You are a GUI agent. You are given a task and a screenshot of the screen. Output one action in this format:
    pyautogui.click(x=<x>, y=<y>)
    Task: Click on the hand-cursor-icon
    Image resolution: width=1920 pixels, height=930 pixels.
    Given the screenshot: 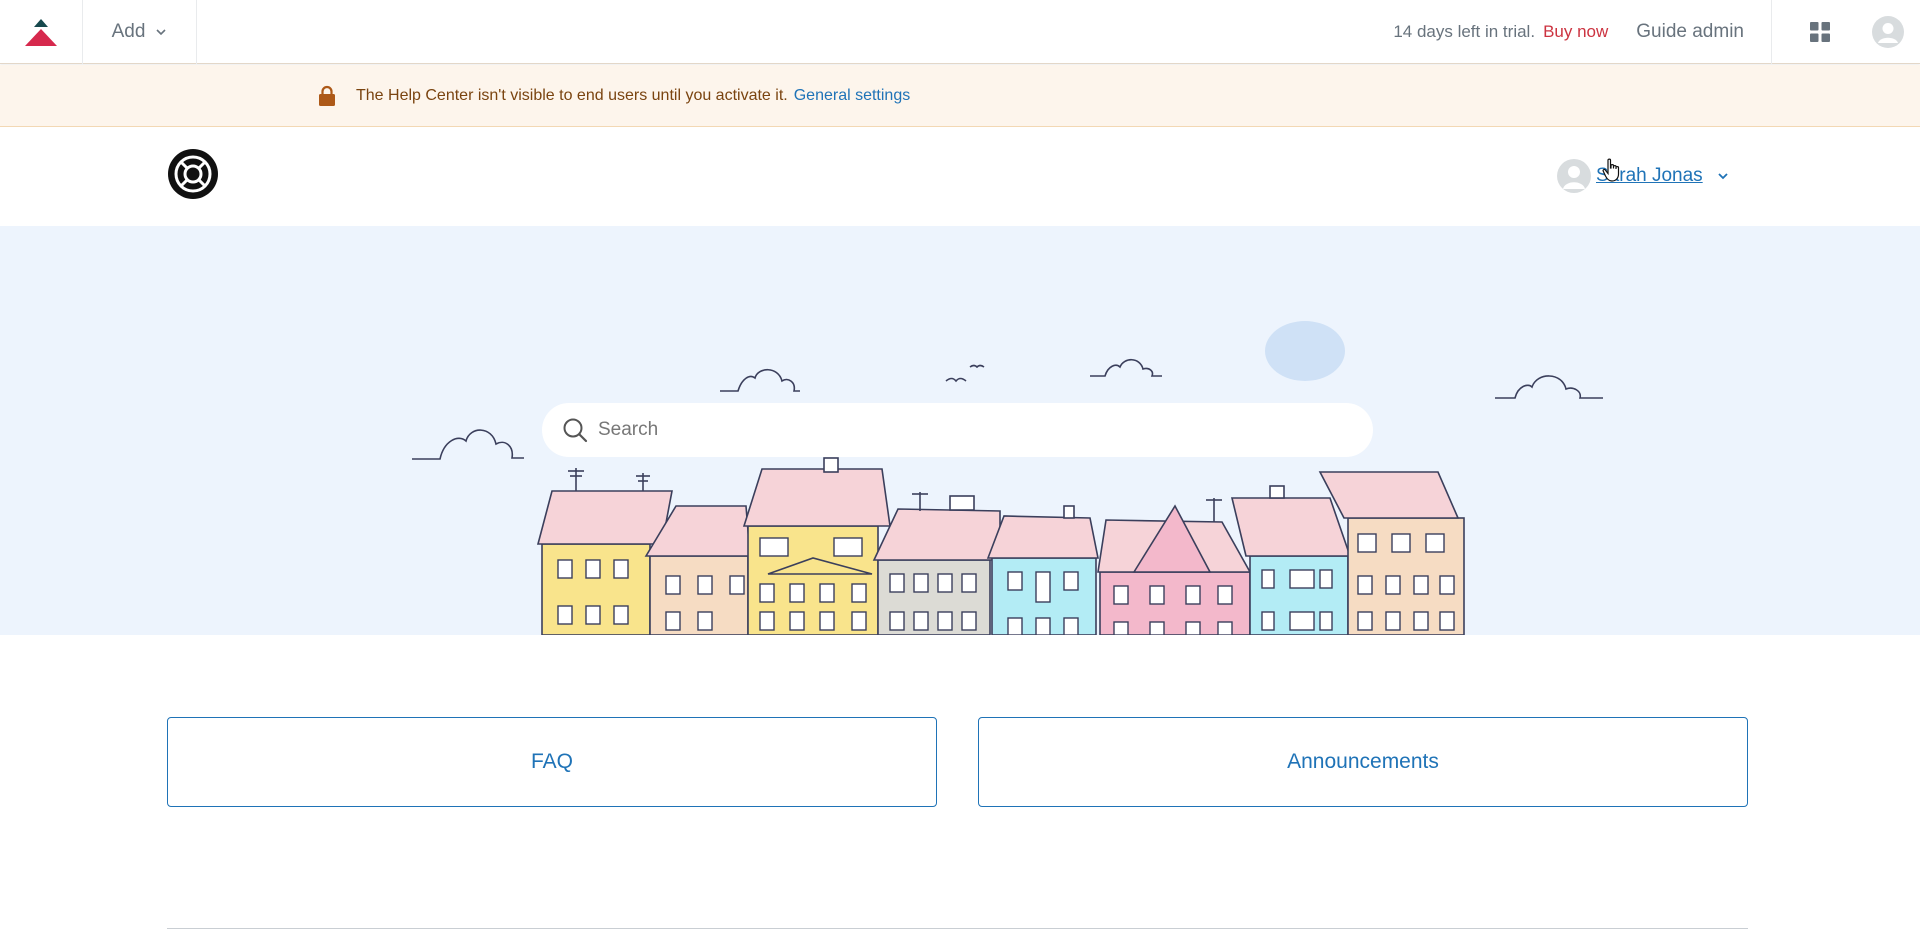 What is the action you would take?
    pyautogui.click(x=1611, y=170)
    